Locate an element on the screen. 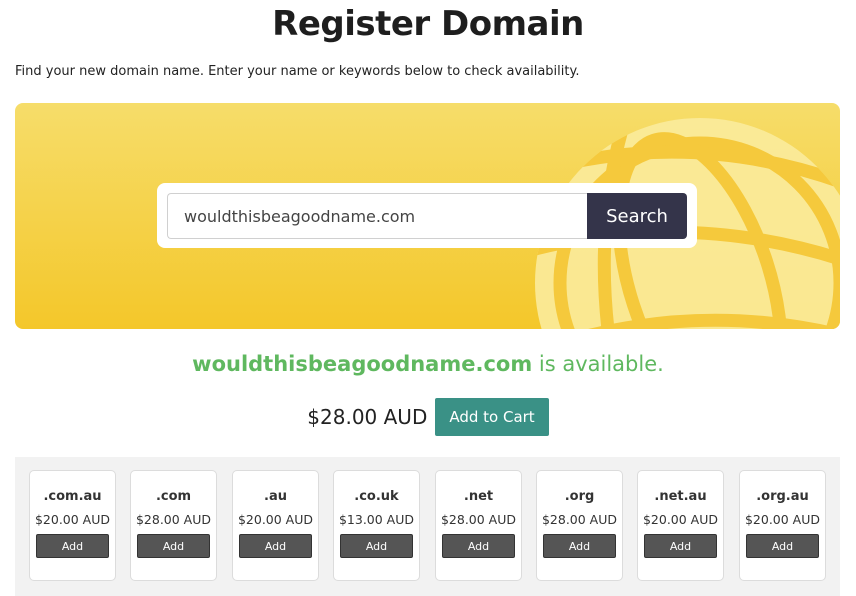  page-title: Register Domain is located at coordinates (428, 24).